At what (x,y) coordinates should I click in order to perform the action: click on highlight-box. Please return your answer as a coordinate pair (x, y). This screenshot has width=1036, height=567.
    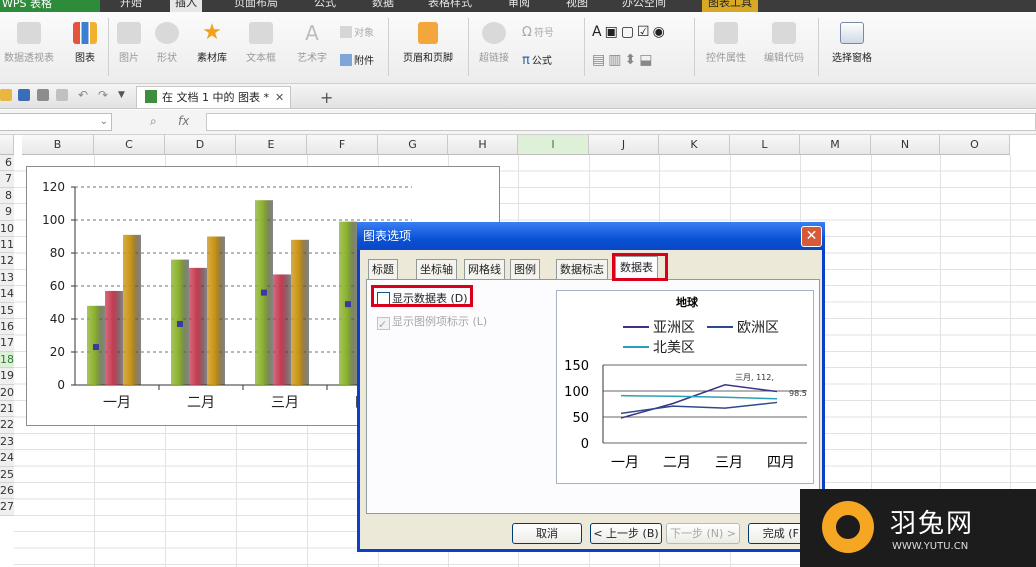
    Looking at the image, I should click on (422, 296).